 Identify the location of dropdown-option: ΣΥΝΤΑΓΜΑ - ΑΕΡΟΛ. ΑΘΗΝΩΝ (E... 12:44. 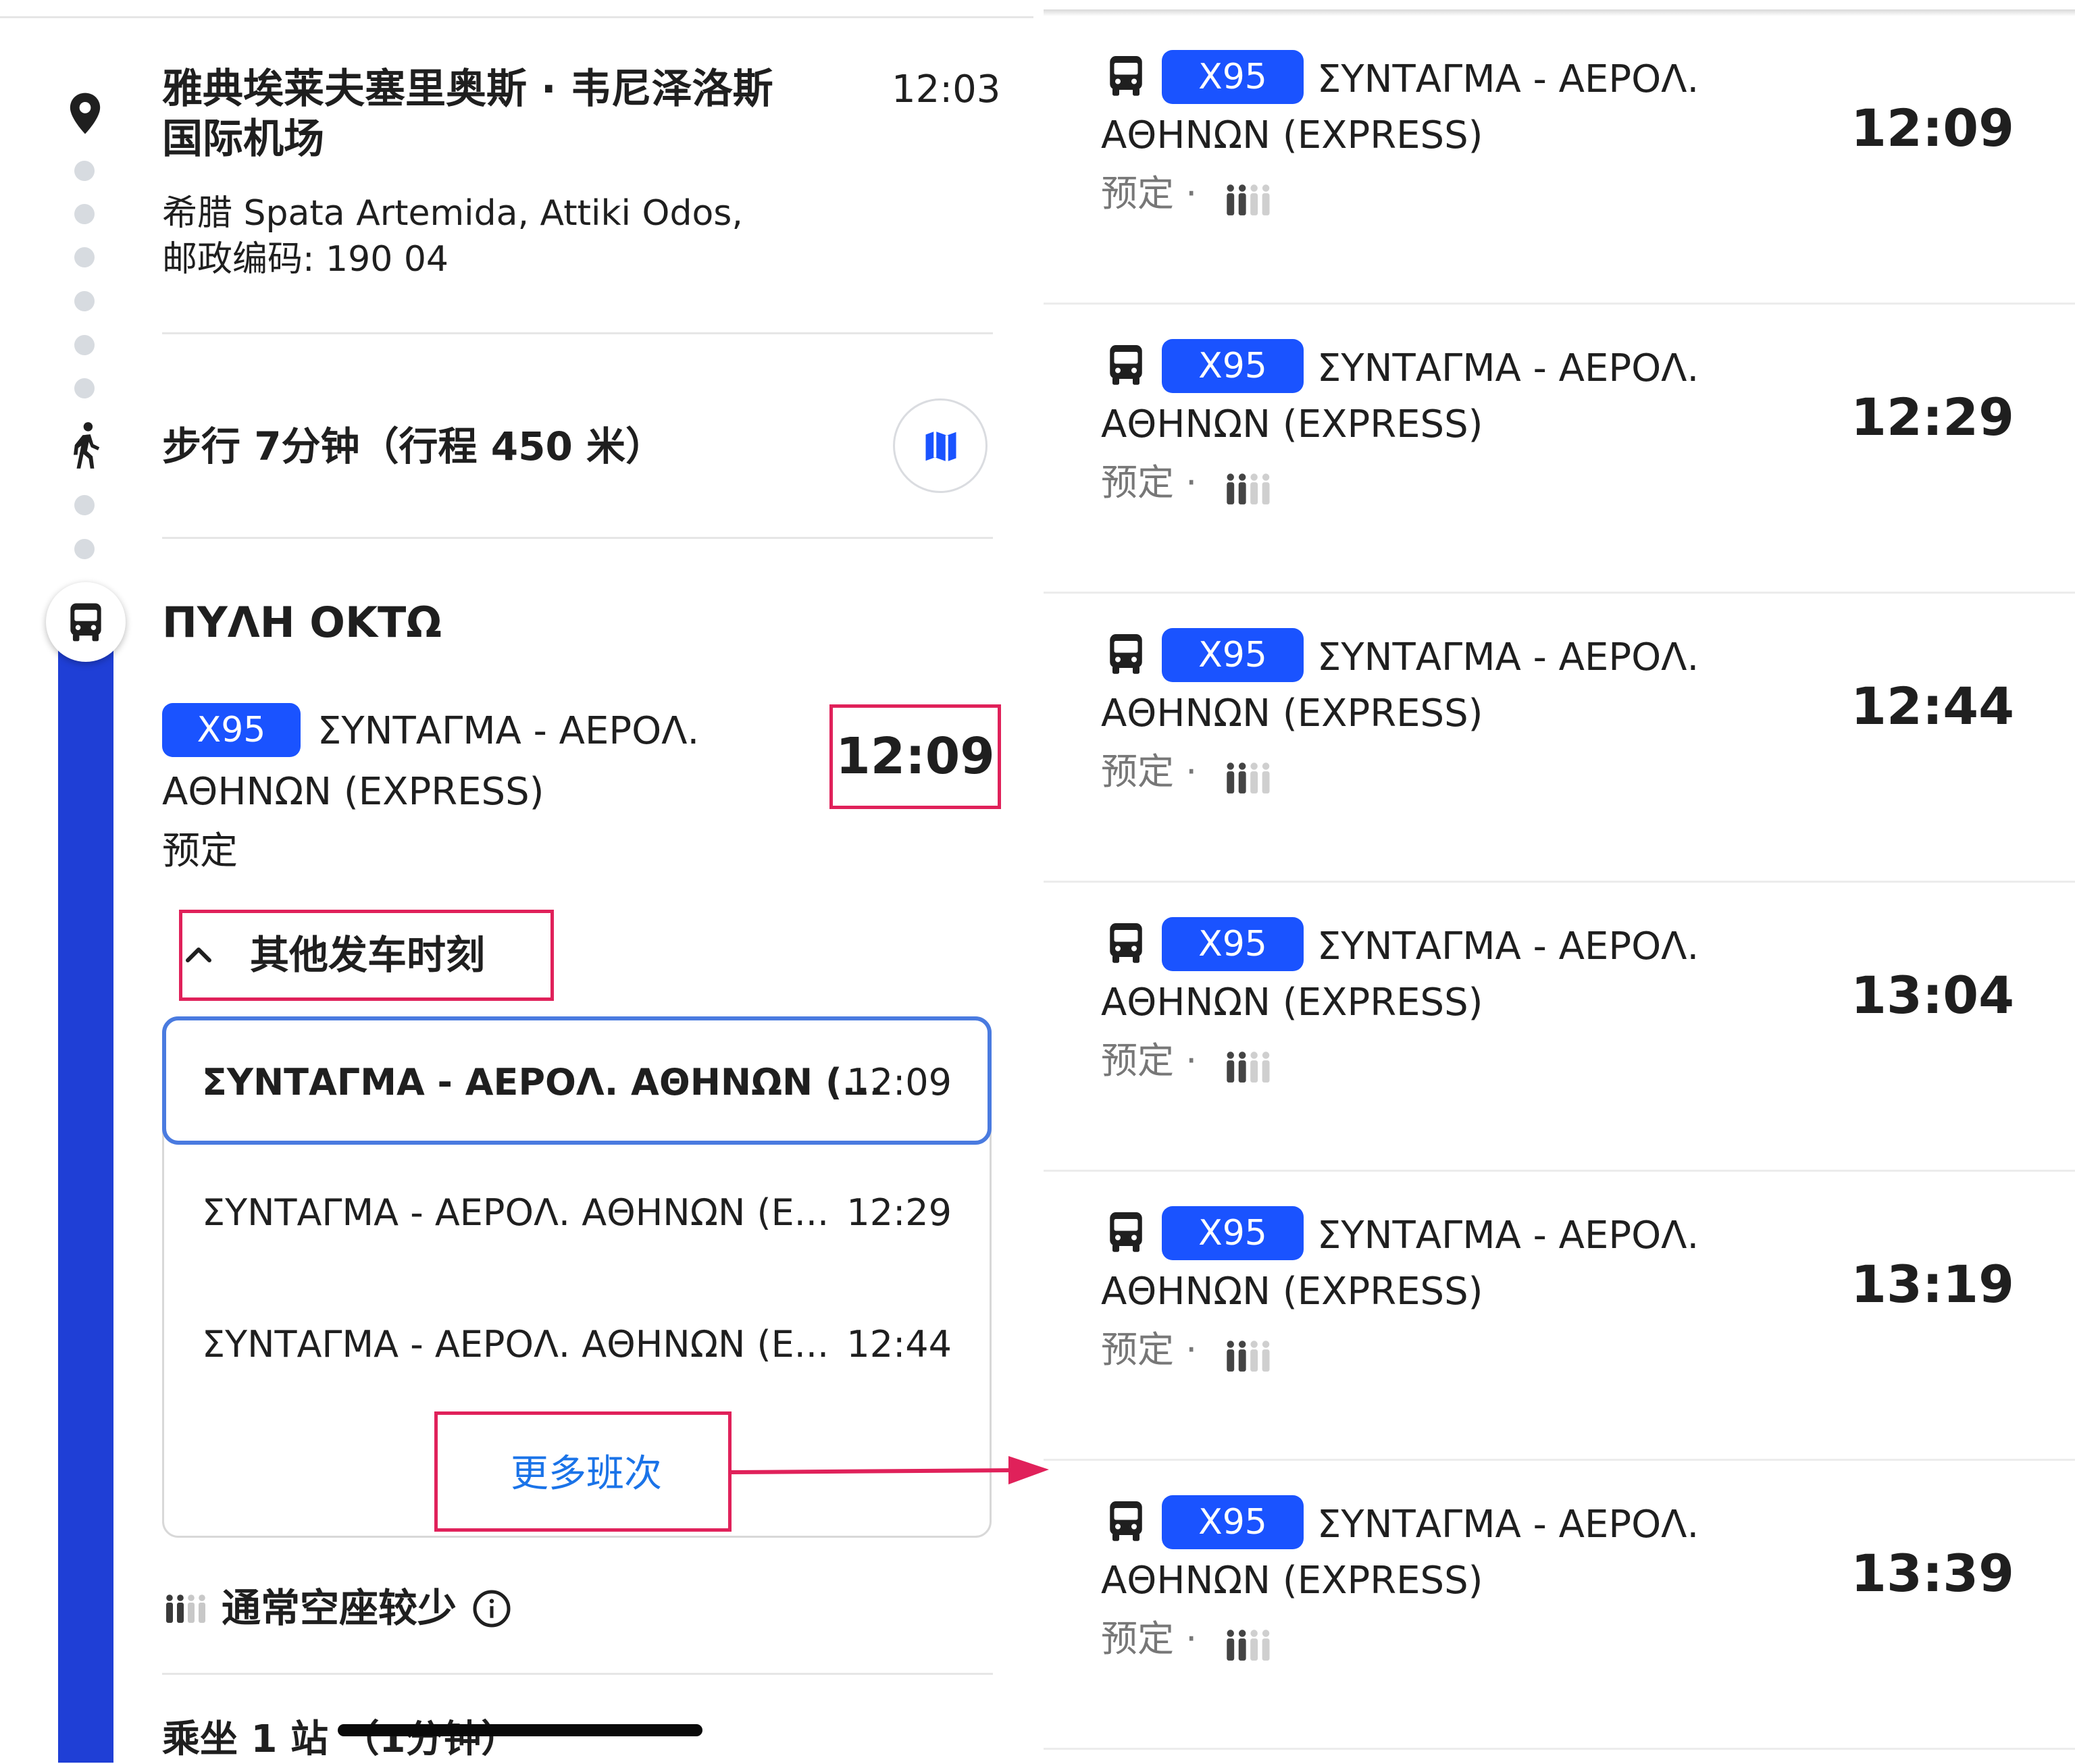
(577, 1344).